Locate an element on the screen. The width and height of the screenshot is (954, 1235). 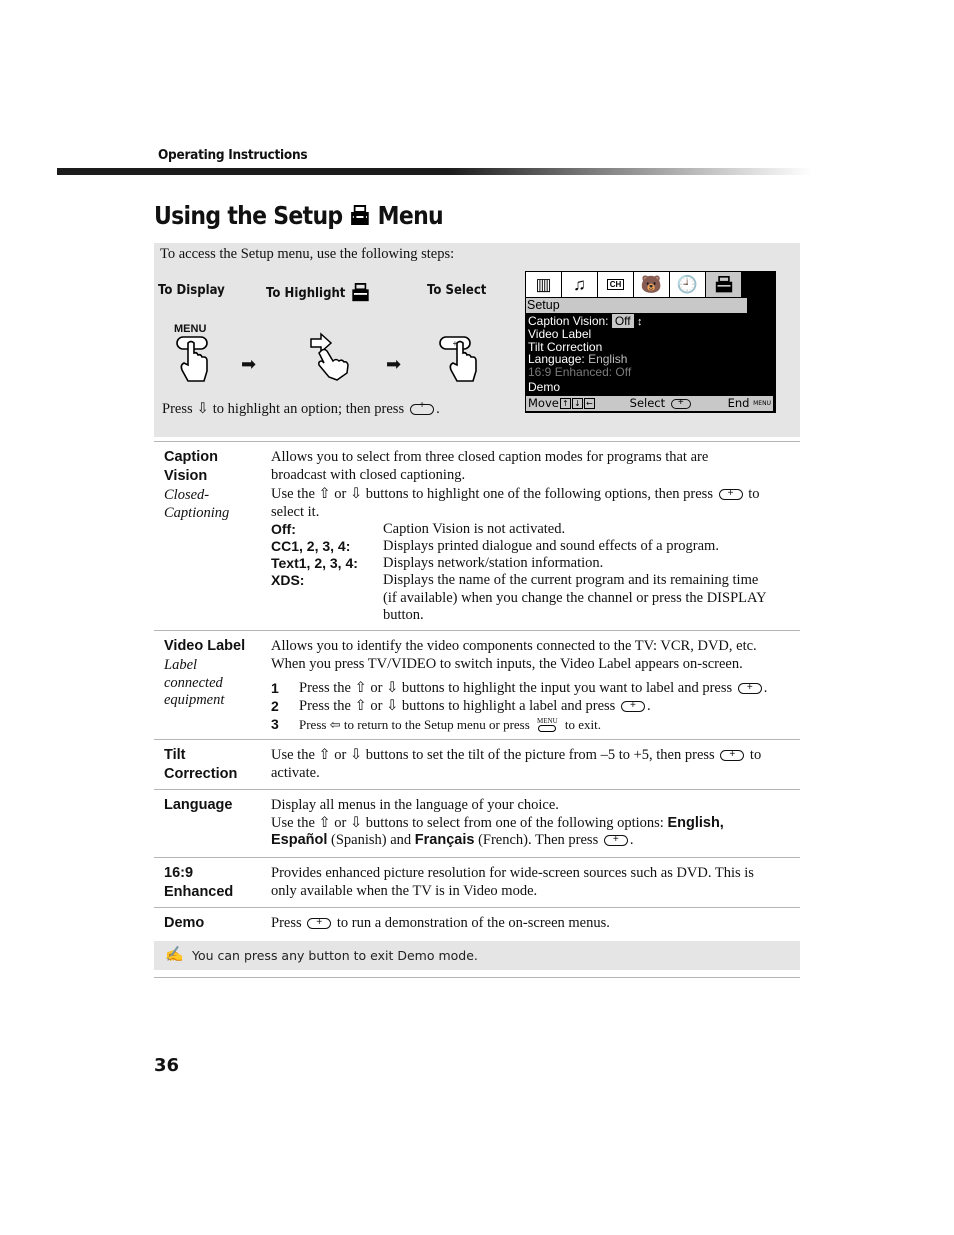
up-arrow-icon: ⇧ is located at coordinates (324, 494).